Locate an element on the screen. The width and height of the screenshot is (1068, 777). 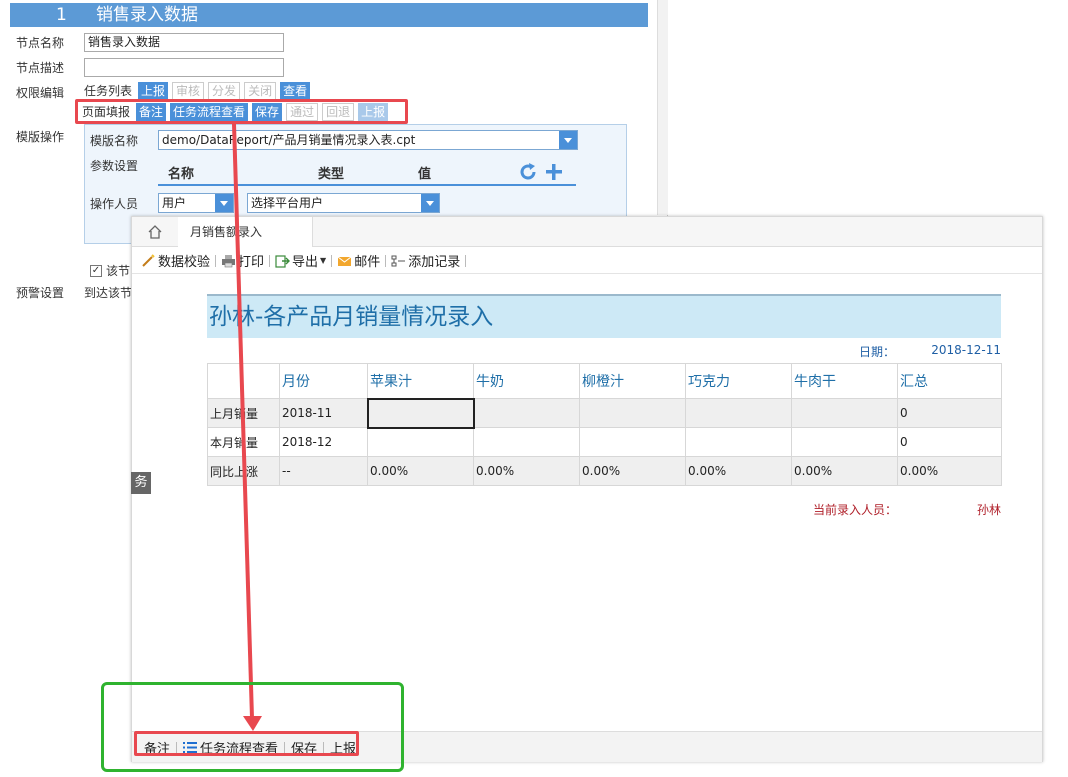
total-cell: 0 is located at coordinates (949, 413).